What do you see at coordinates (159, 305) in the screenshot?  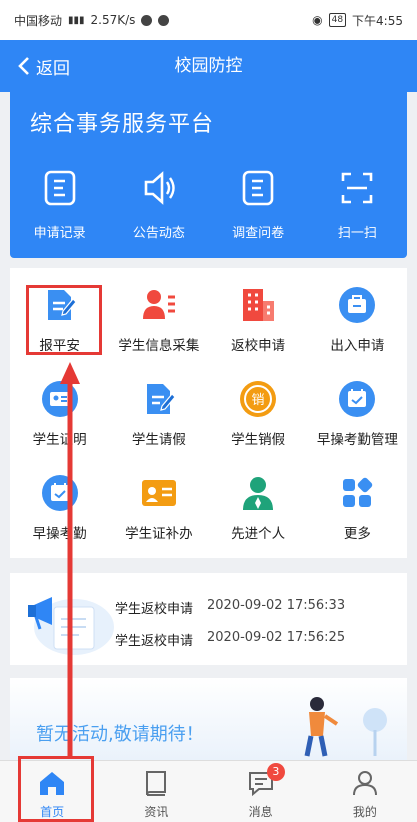 I see `student-info-icon` at bounding box center [159, 305].